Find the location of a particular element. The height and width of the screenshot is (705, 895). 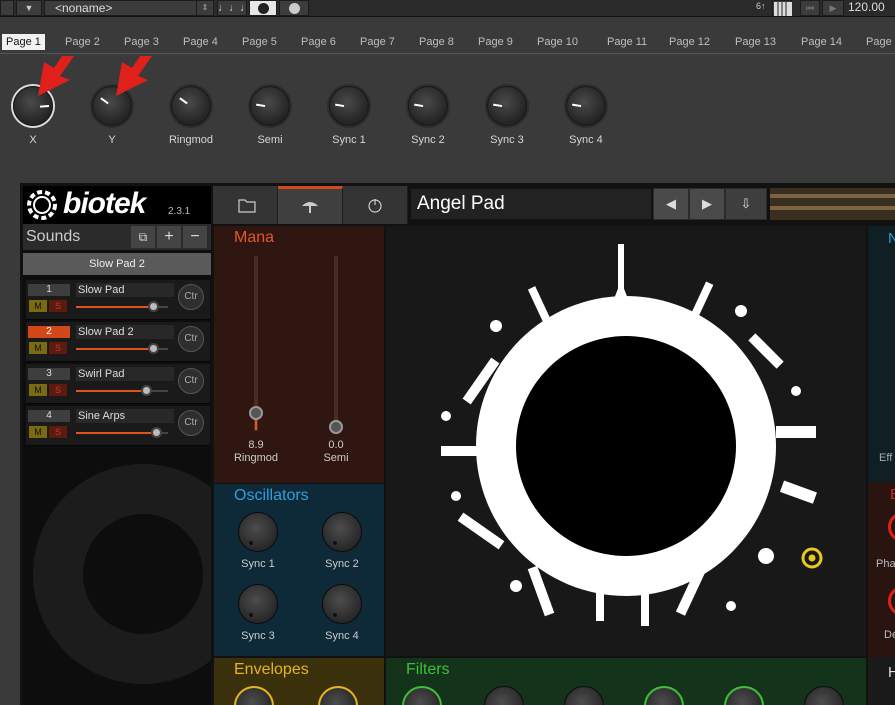

piano-icon is located at coordinates (782, 8).